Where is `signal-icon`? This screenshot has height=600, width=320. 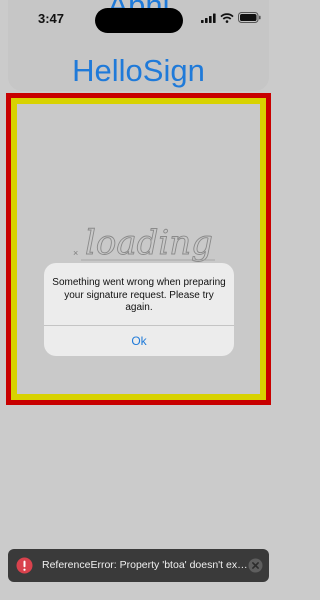
signal-icon is located at coordinates (208, 19).